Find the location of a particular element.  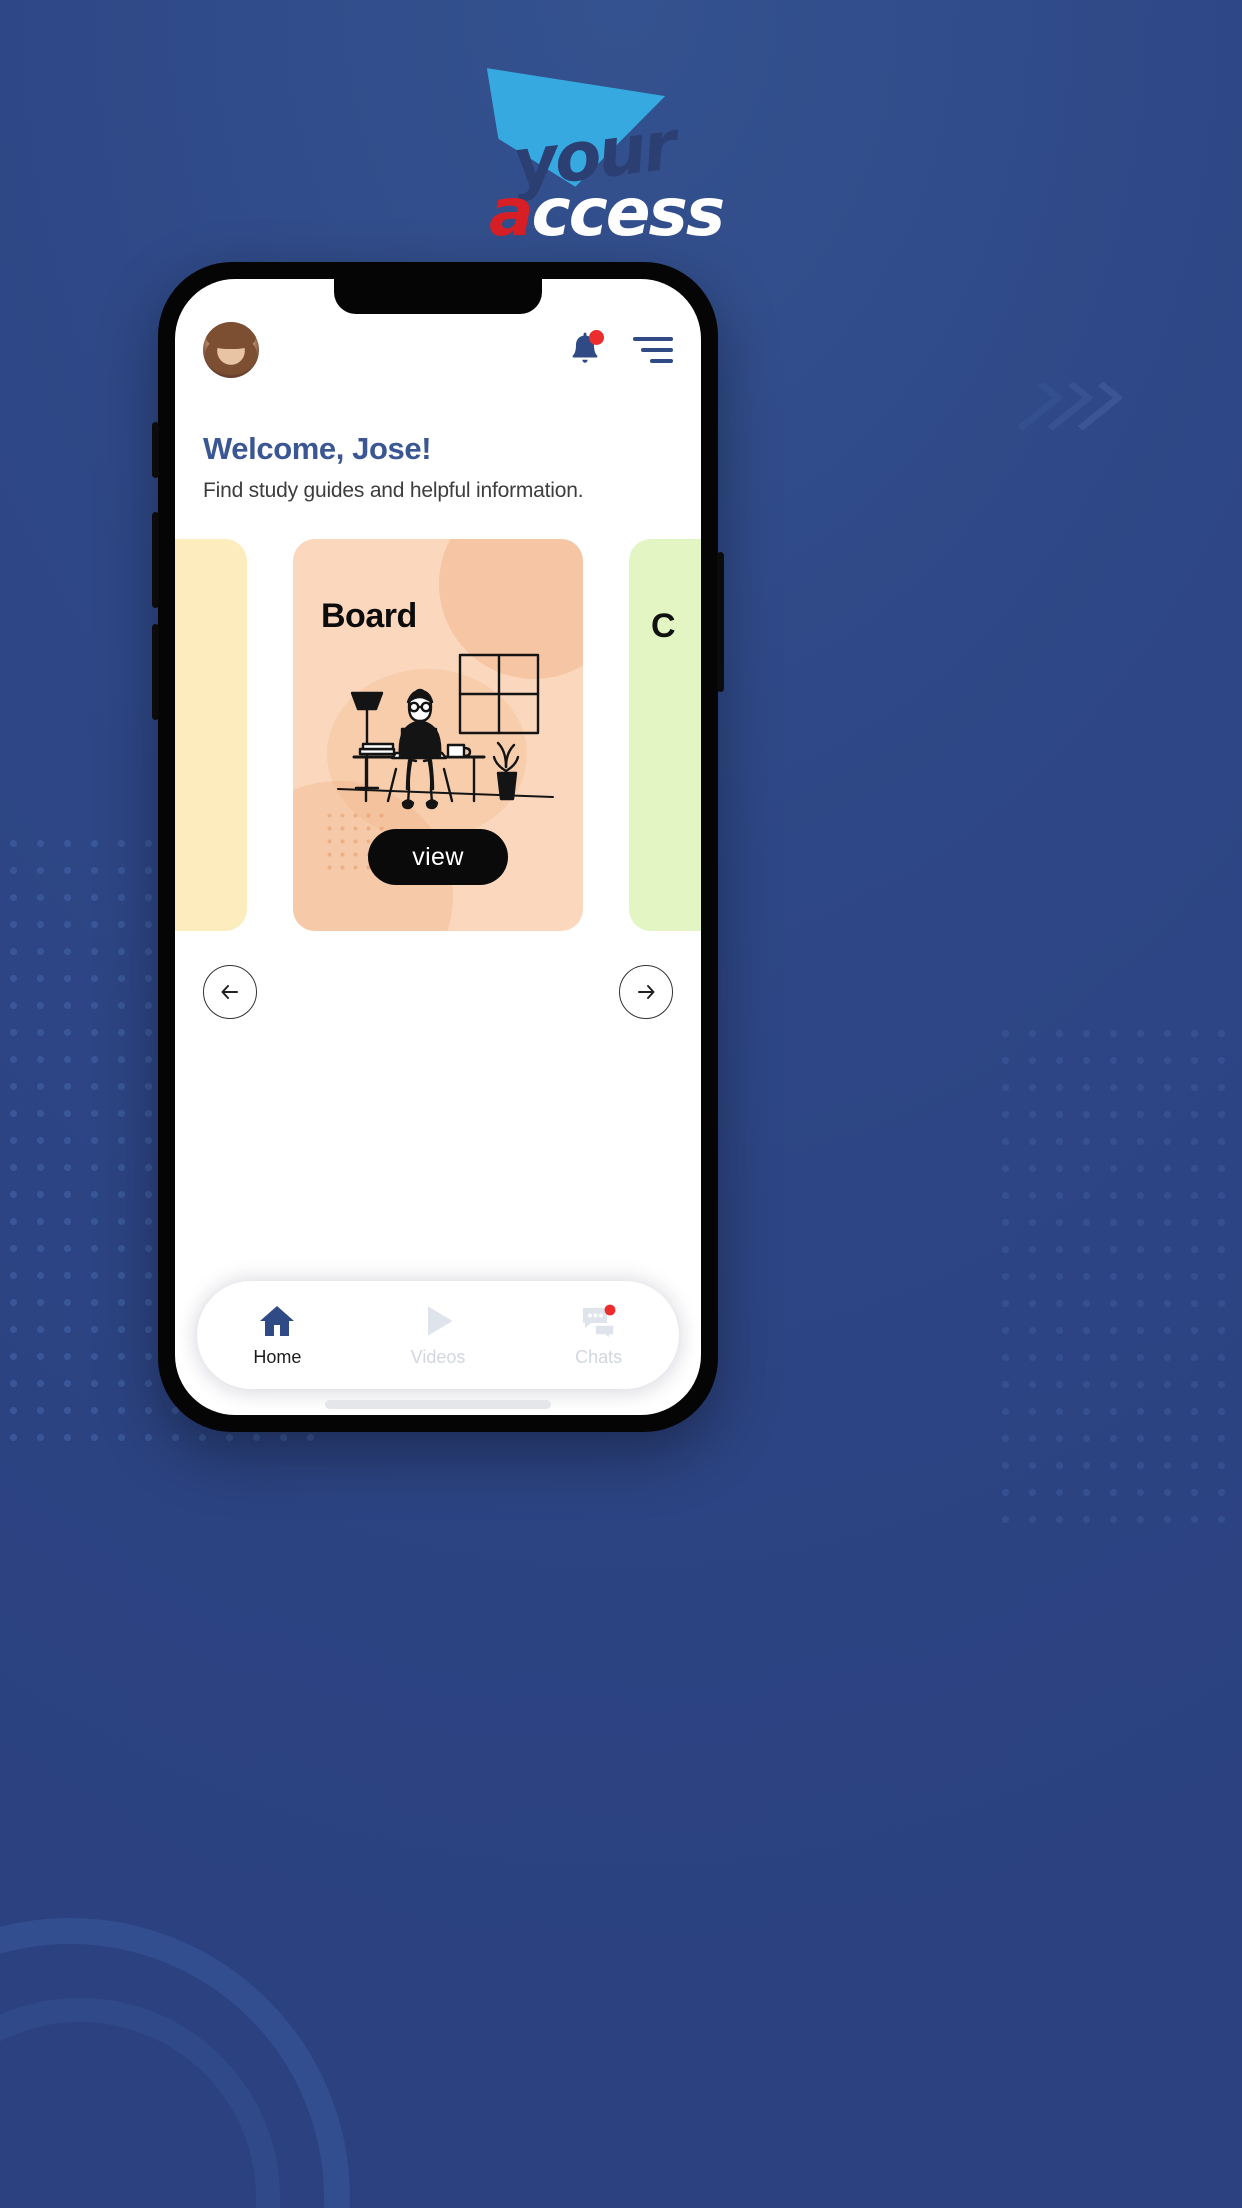

card-carousel: C Board view is located at coordinates (438, 739).